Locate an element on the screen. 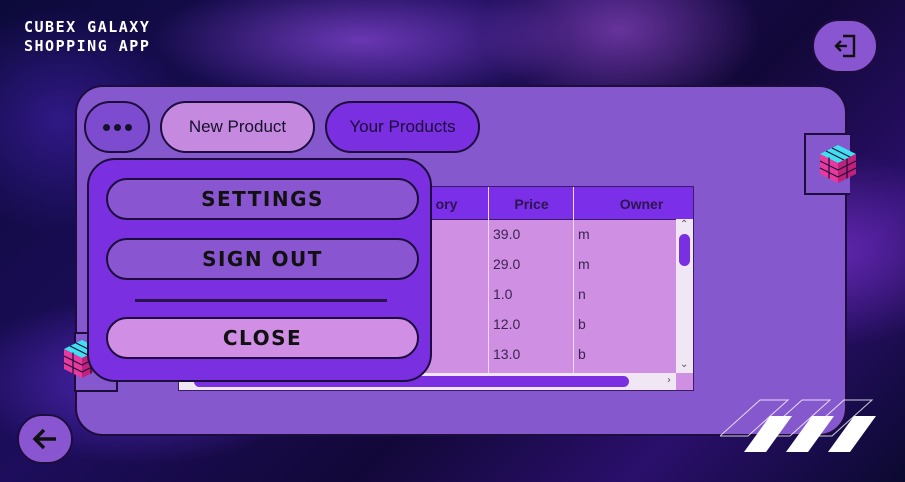  ellipsis-icon is located at coordinates (117, 127).